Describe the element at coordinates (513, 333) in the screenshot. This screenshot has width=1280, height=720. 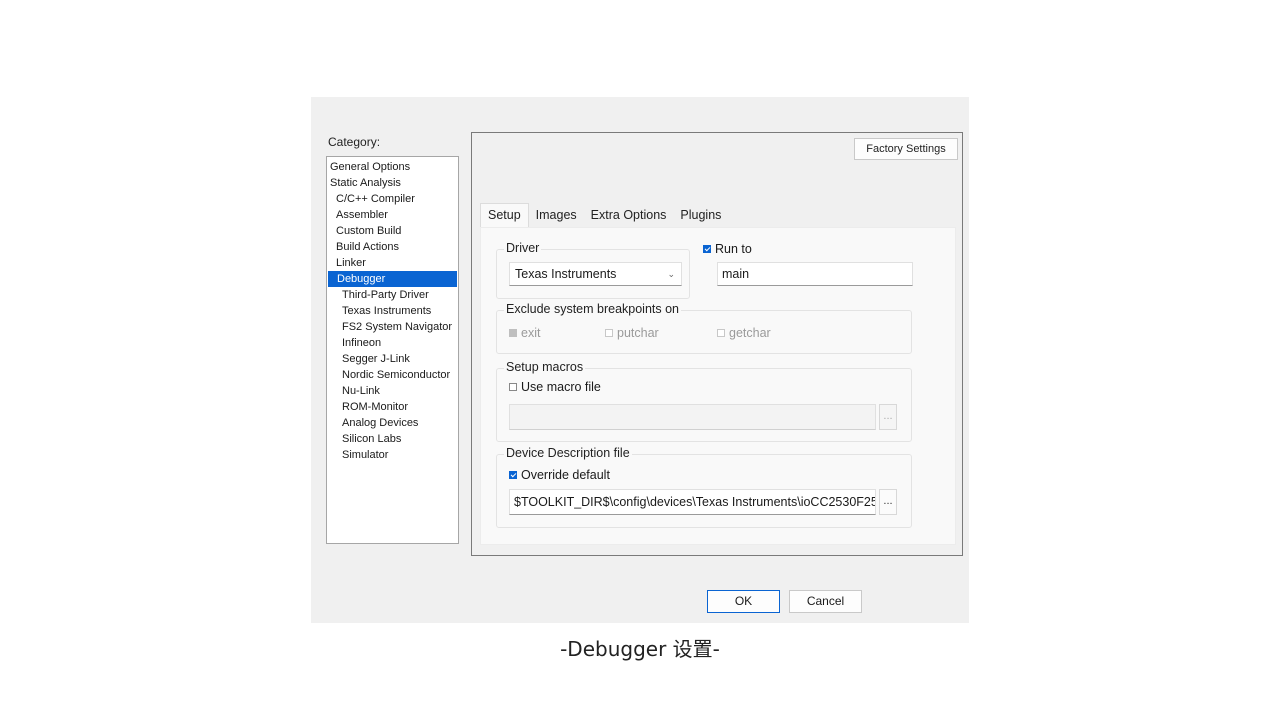
I see `exit-checkbox-box` at that location.